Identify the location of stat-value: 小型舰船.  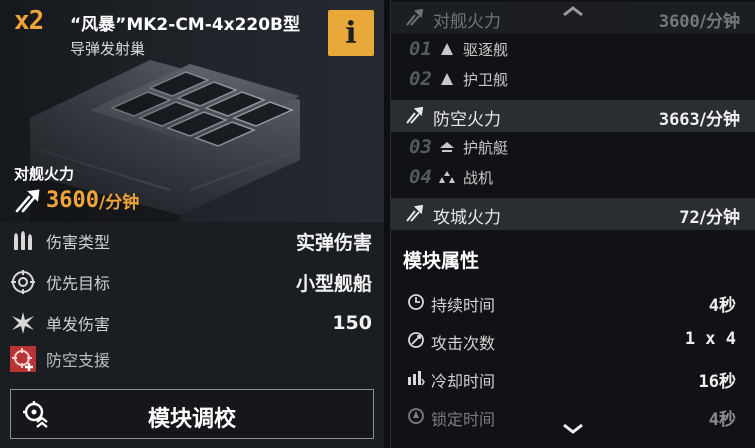
(333, 283).